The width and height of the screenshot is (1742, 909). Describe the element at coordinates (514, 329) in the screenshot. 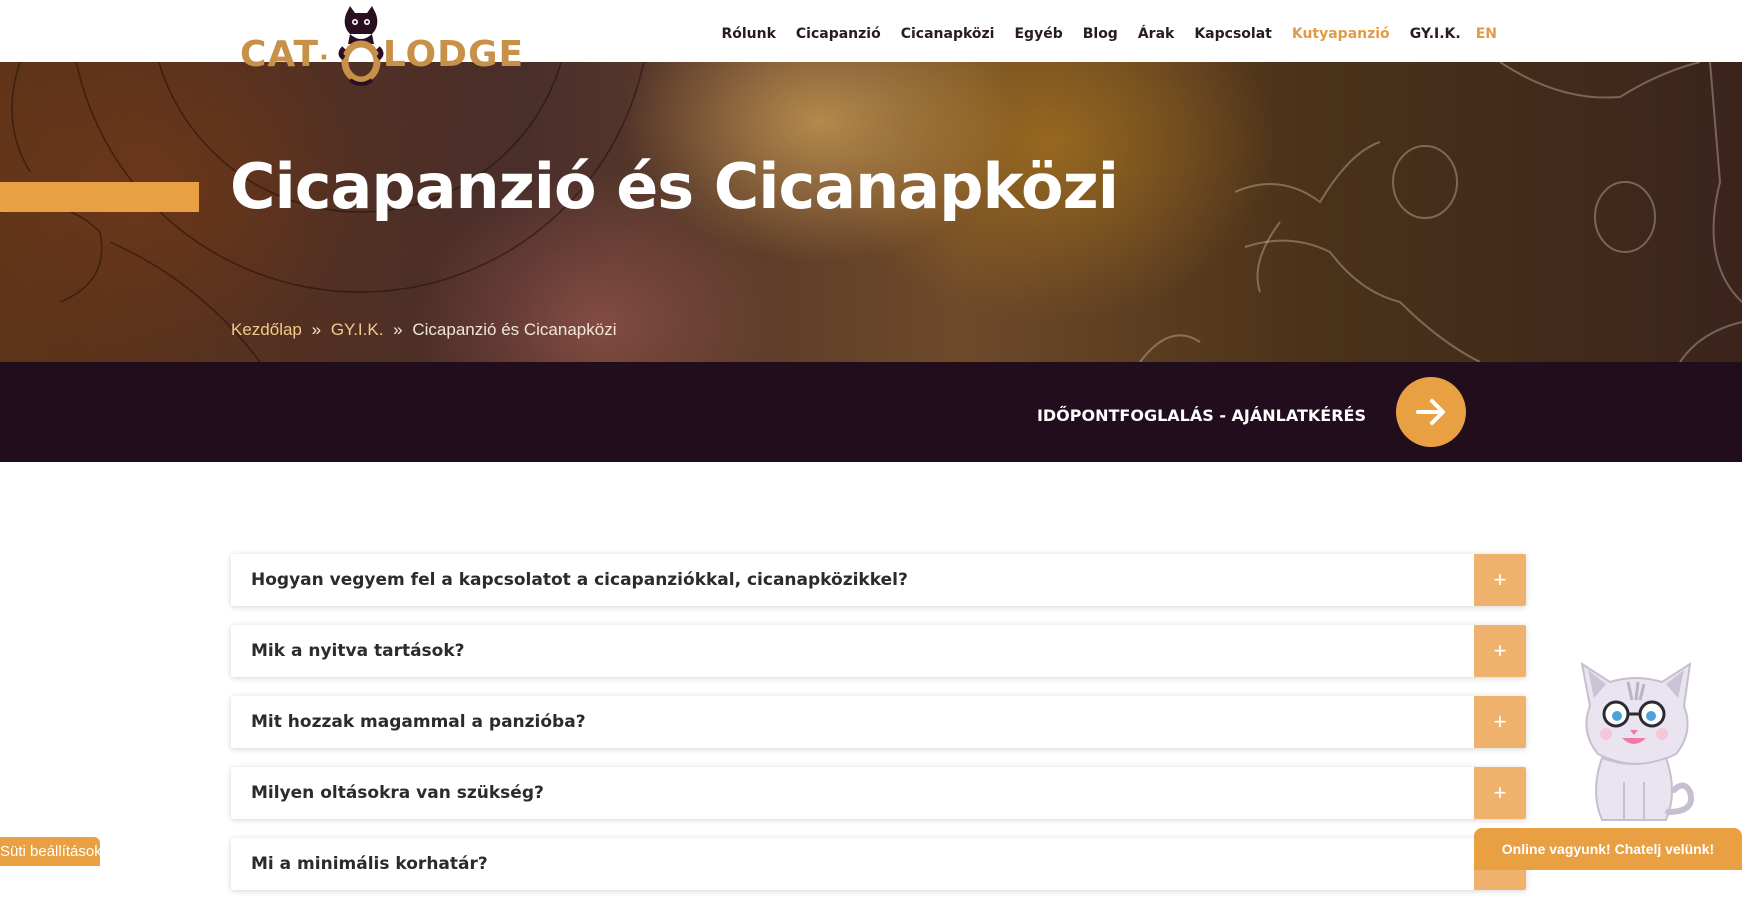

I see `breadcrumb-current: Cicapanzió és Cicanapközi` at that location.